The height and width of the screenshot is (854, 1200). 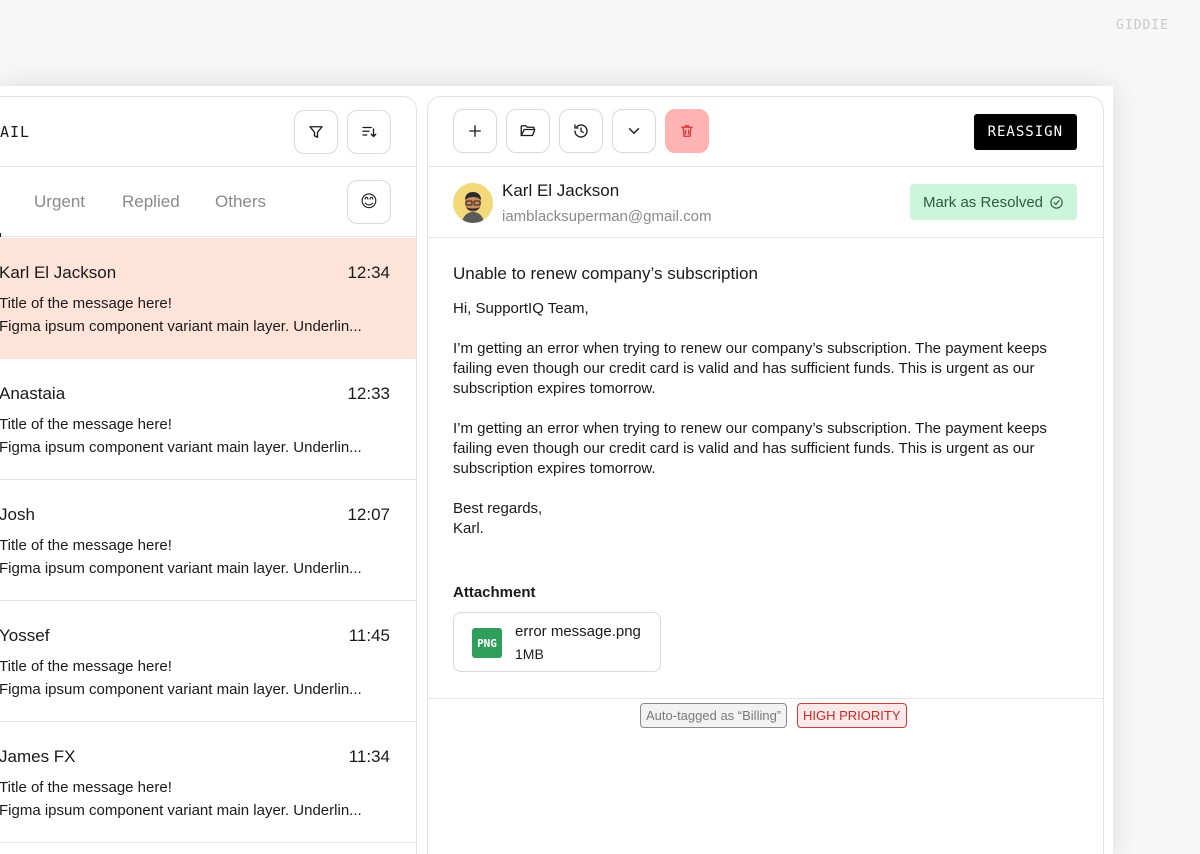 I want to click on check-circle-icon, so click(x=1056, y=202).